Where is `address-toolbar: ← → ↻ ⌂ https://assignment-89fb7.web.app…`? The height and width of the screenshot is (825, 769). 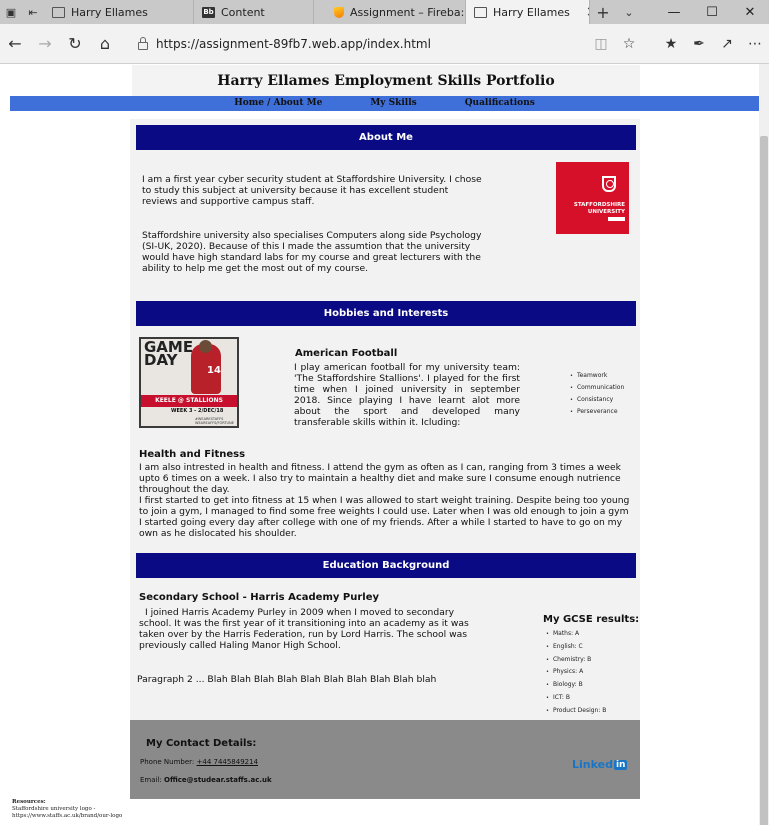 address-toolbar: ← → ↻ ⌂ https://assignment-89fb7.web.app… is located at coordinates (384, 44).